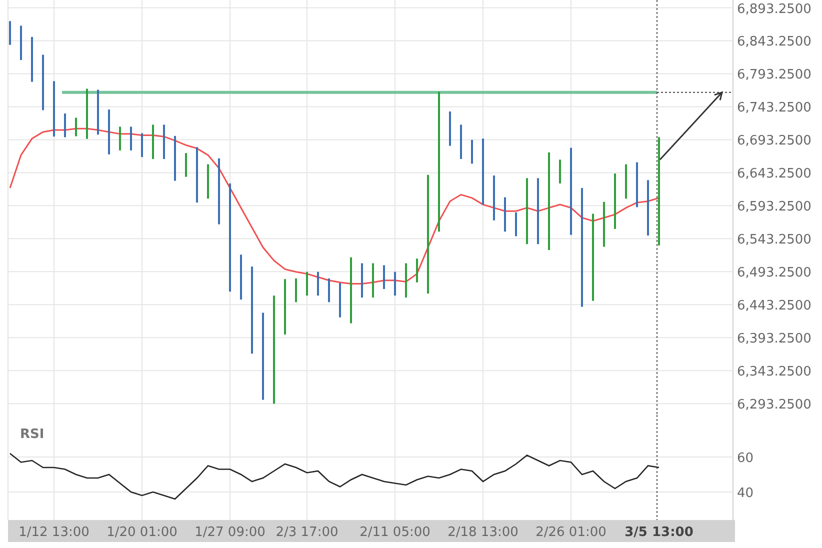  Describe the element at coordinates (54, 532) in the screenshot. I see `axis-label: 1/12 13:00` at that location.